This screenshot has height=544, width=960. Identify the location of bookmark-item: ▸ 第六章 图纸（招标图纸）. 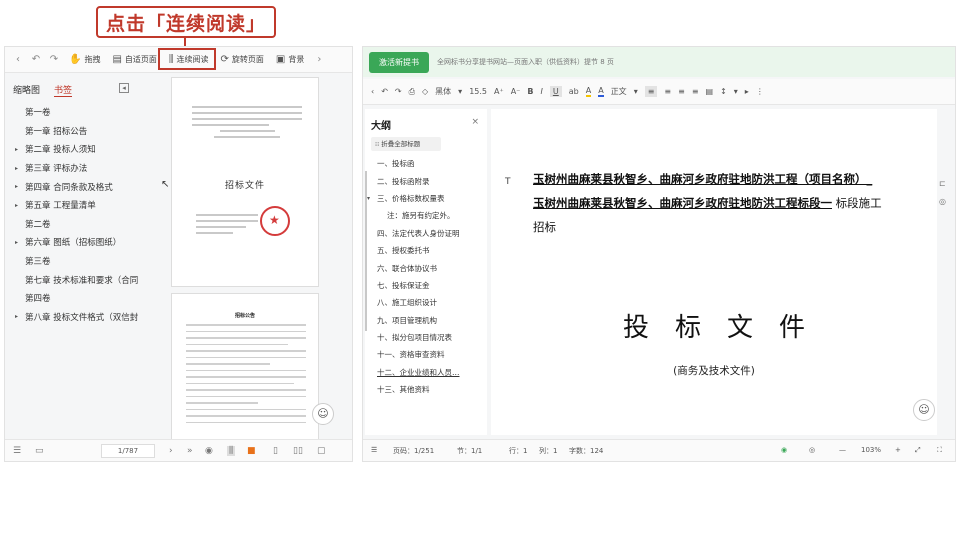
(77, 242).